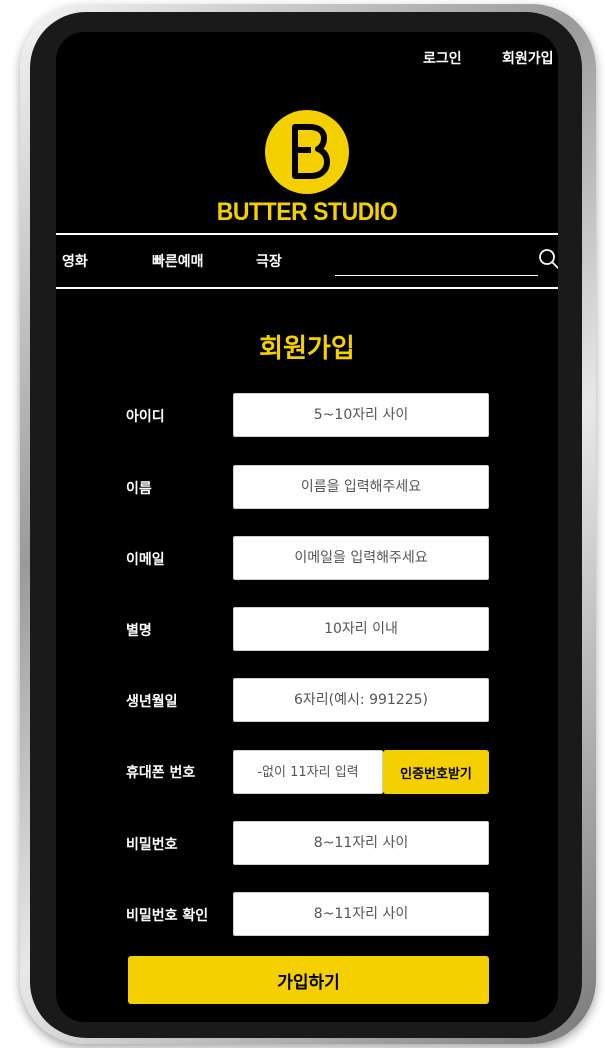  I want to click on logo-text: BUTTER STUDIO, so click(307, 212).